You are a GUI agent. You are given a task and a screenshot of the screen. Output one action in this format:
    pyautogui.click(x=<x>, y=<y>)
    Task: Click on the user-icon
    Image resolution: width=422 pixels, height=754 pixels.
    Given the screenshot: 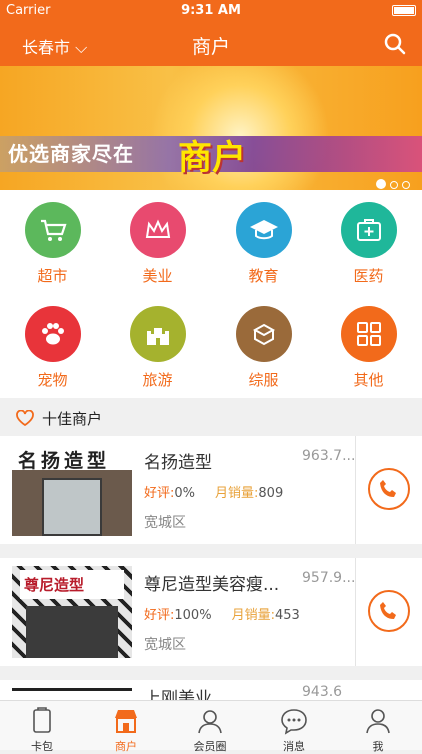 What is the action you would take?
    pyautogui.click(x=378, y=721)
    